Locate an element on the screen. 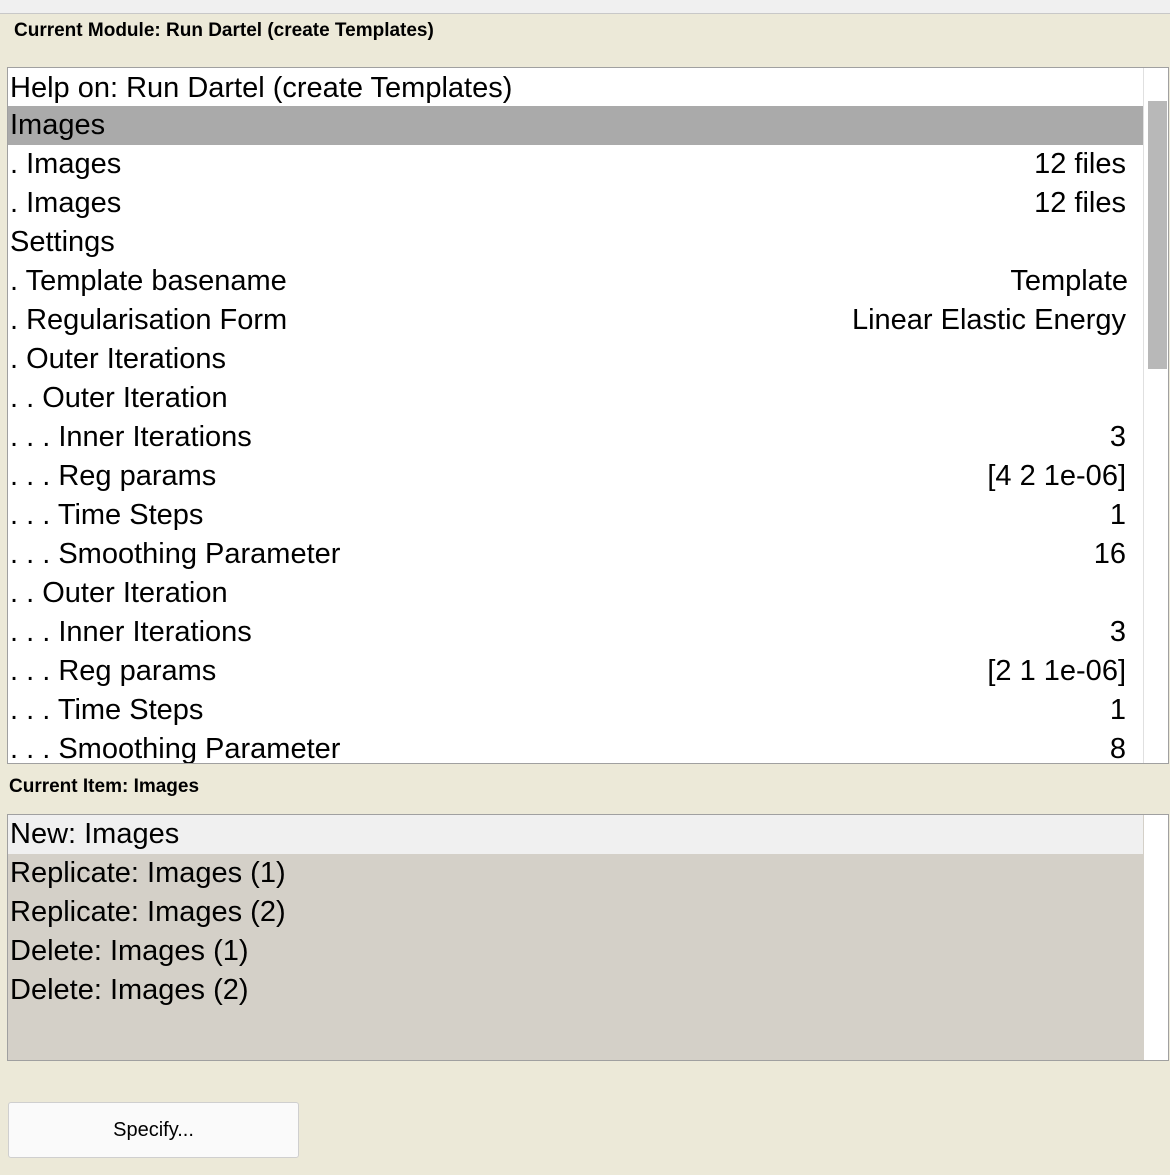  module-row: . . . Smoothing Parameter 8 is located at coordinates (575, 747).